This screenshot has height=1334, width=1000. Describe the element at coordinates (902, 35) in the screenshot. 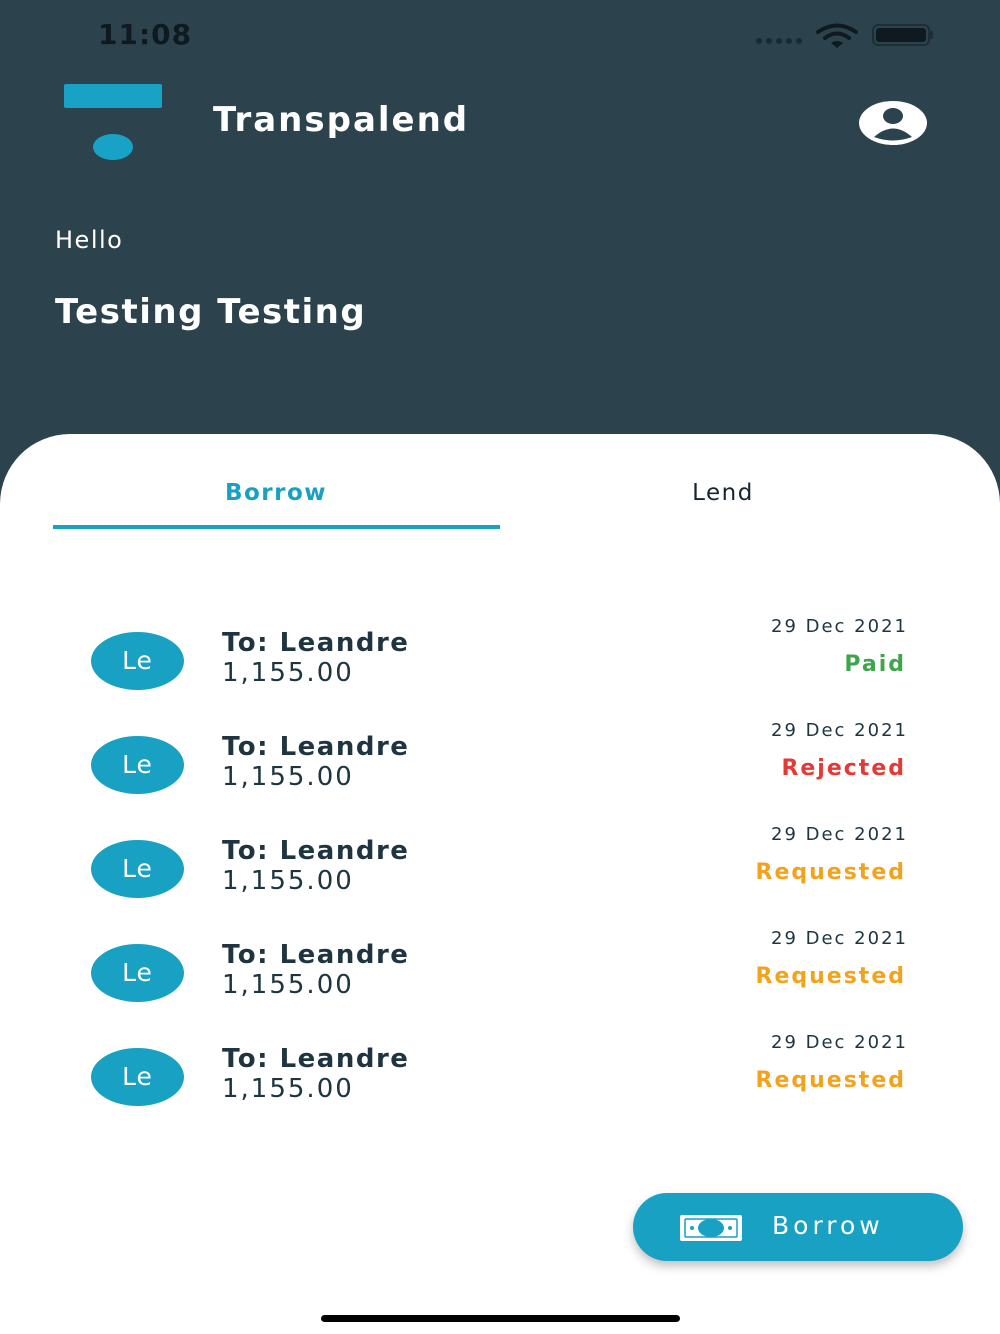

I see `battery-icon` at that location.